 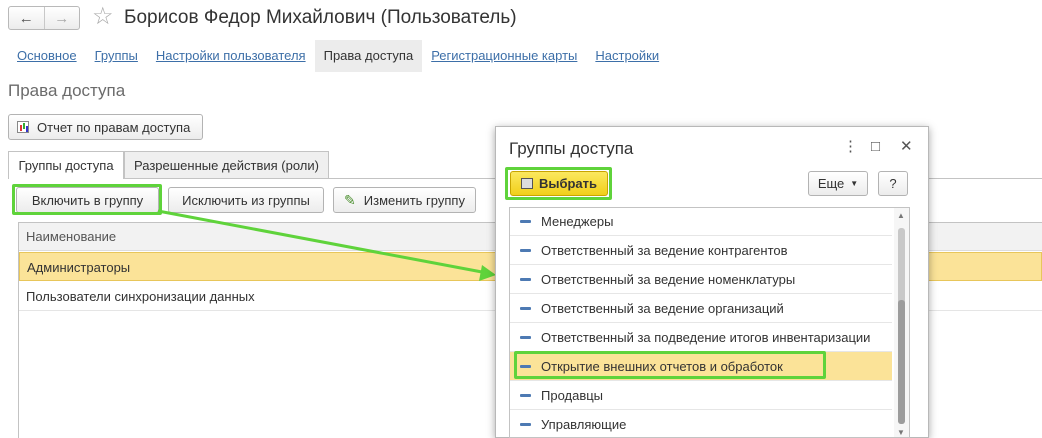 I want to click on list-item: Управляющие, so click(x=701, y=424).